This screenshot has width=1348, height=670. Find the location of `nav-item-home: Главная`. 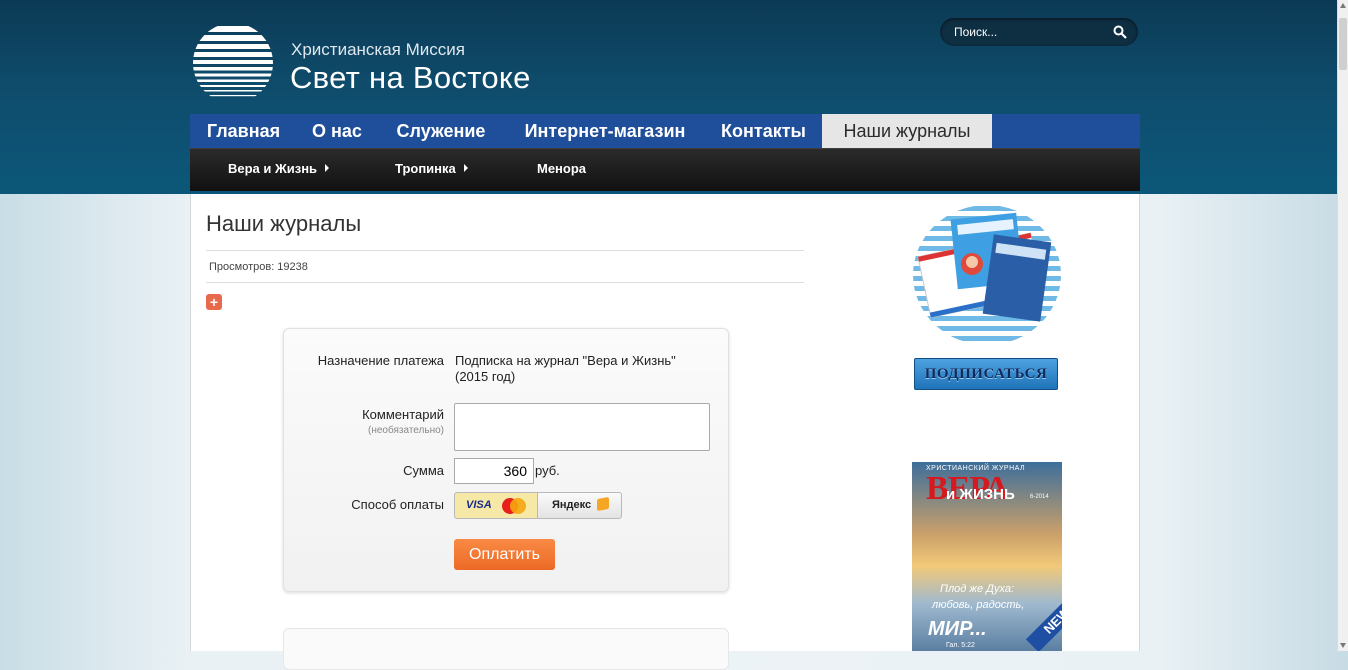

nav-item-home: Главная is located at coordinates (243, 131).